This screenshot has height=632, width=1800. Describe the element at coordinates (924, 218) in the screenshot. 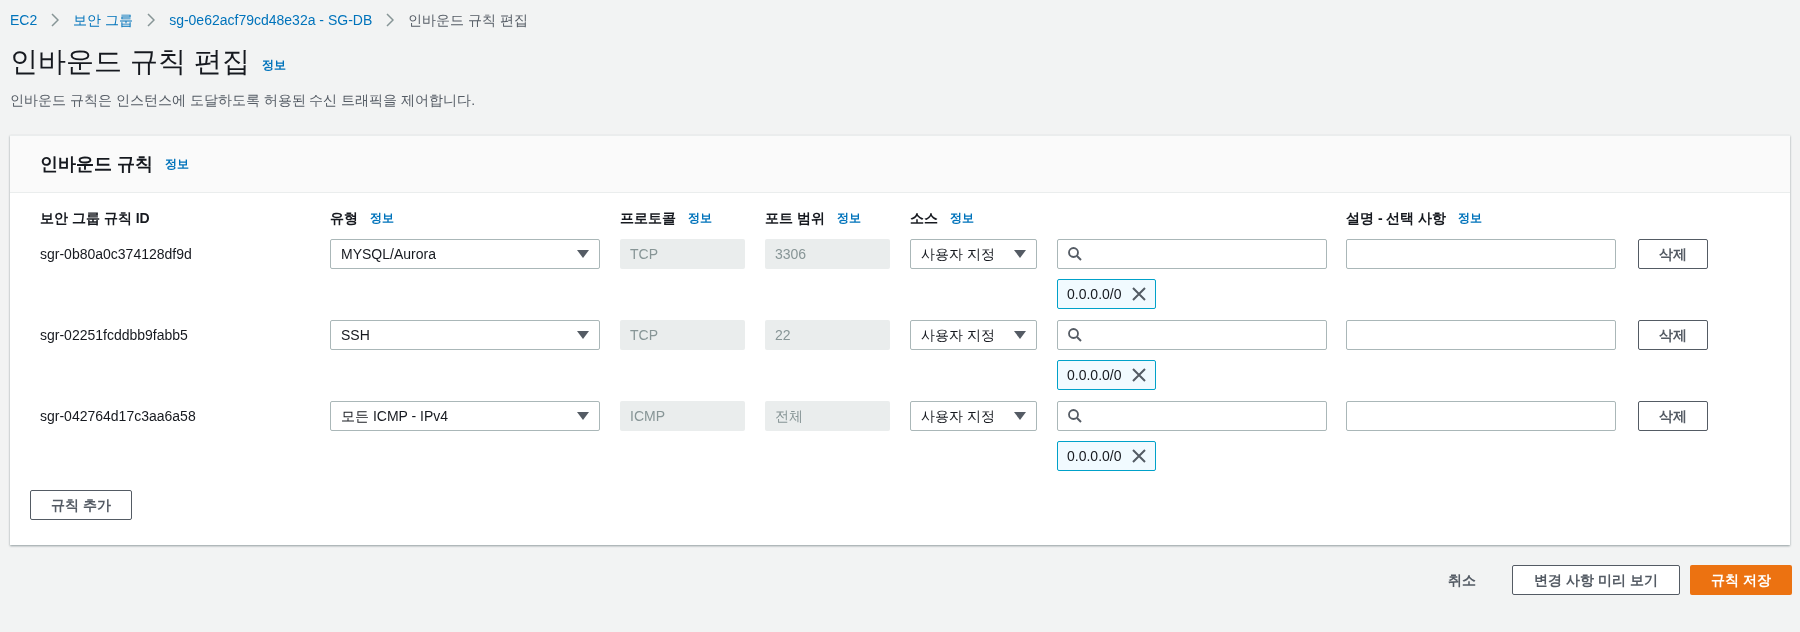

I see `column-header: 소스` at that location.